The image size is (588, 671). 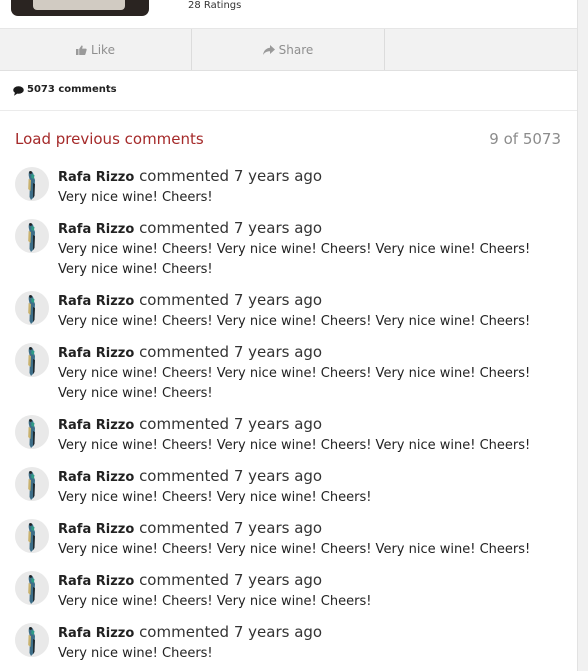 What do you see at coordinates (289, 14) in the screenshot?
I see `product-header-strip: 28 Ratings` at bounding box center [289, 14].